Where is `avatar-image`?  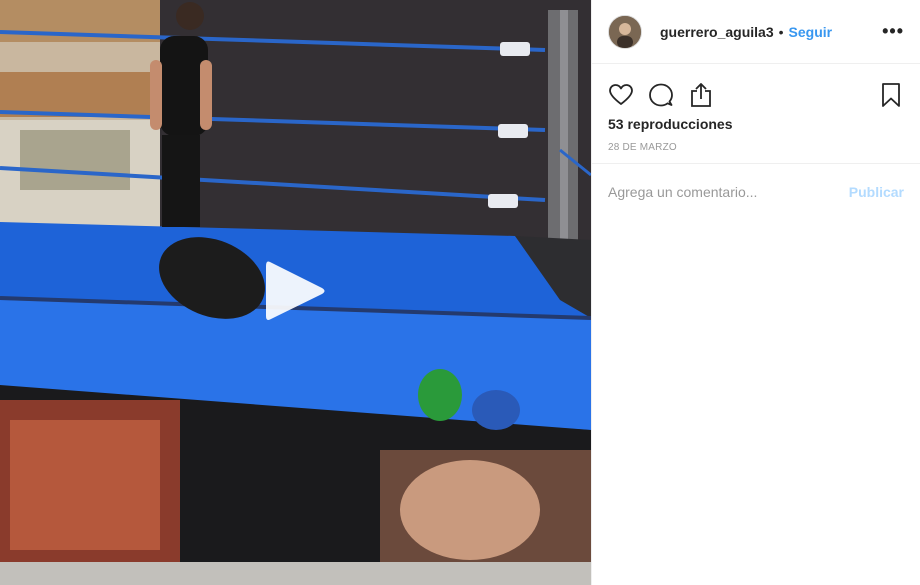
avatar-image is located at coordinates (625, 31).